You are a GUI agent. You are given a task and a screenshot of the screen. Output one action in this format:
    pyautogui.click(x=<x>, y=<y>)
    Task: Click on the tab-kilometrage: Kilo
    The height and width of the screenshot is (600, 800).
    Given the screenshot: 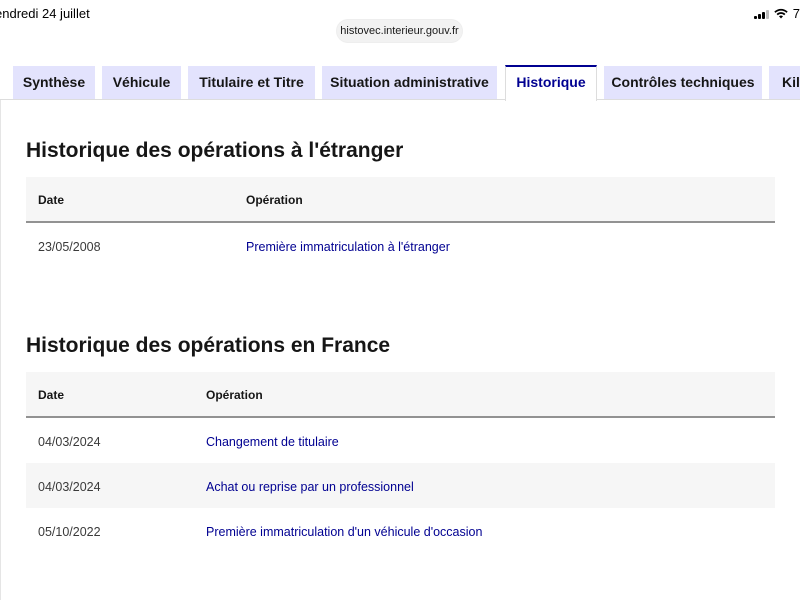 What is the action you would take?
    pyautogui.click(x=784, y=82)
    